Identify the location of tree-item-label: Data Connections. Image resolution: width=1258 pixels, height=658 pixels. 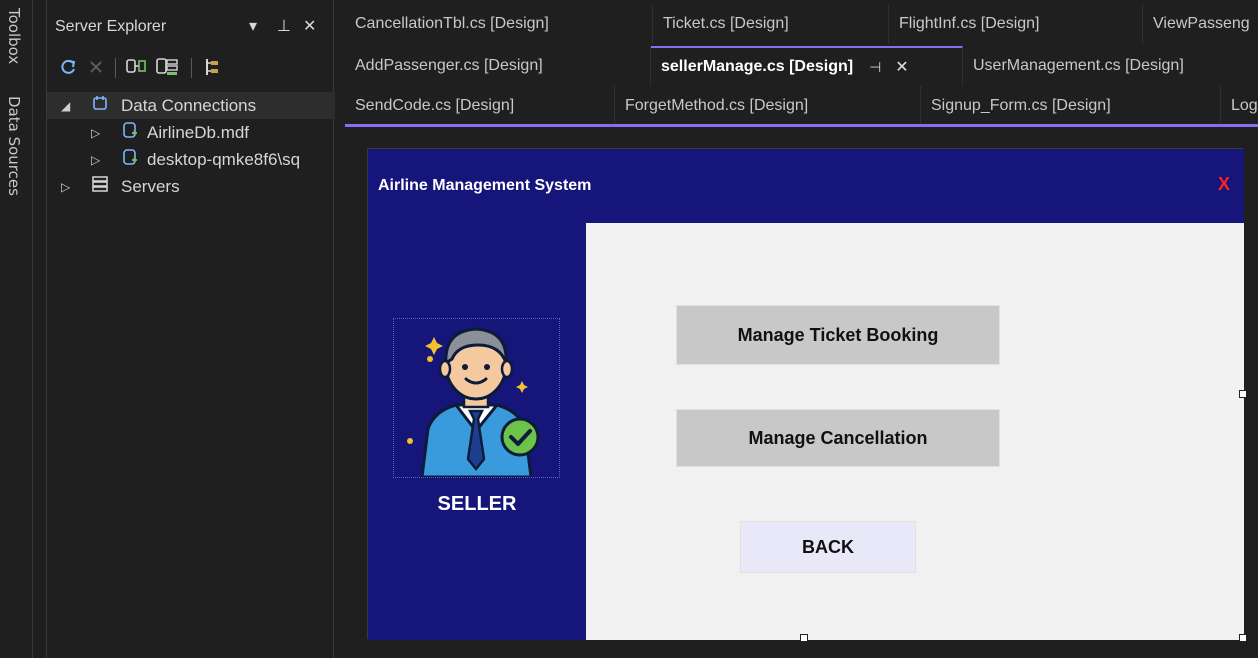
(189, 105).